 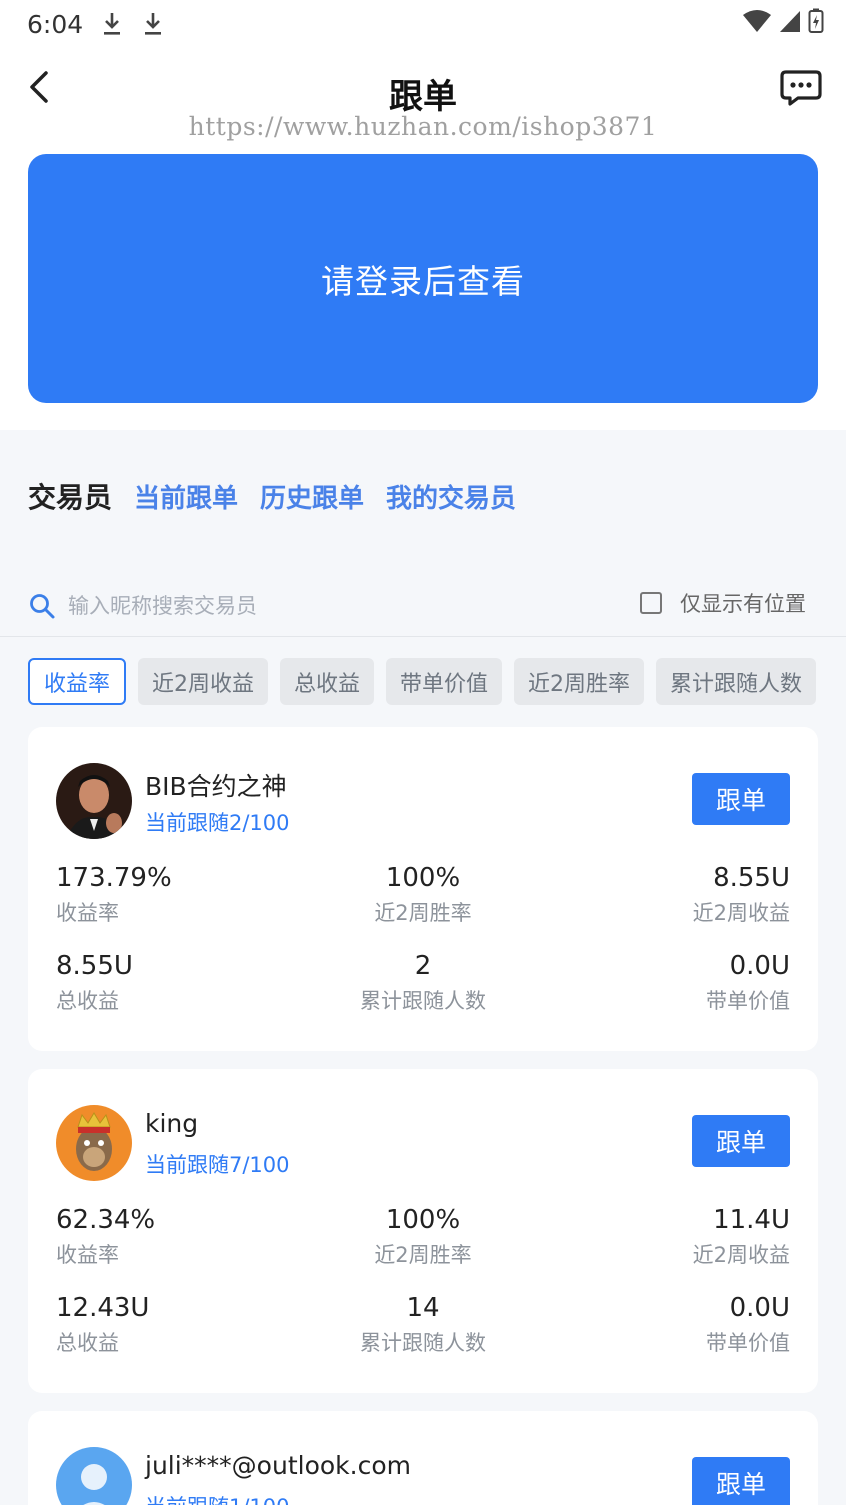 What do you see at coordinates (816, 20) in the screenshot?
I see `battery-icon` at bounding box center [816, 20].